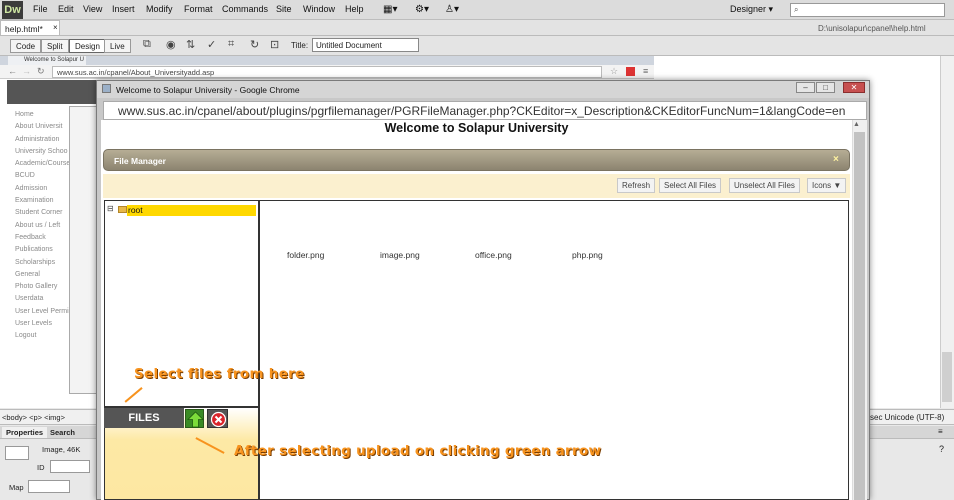 Image resolution: width=954 pixels, height=500 pixels. Describe the element at coordinates (55, 46) in the screenshot. I see `split-view-button: Split` at that location.